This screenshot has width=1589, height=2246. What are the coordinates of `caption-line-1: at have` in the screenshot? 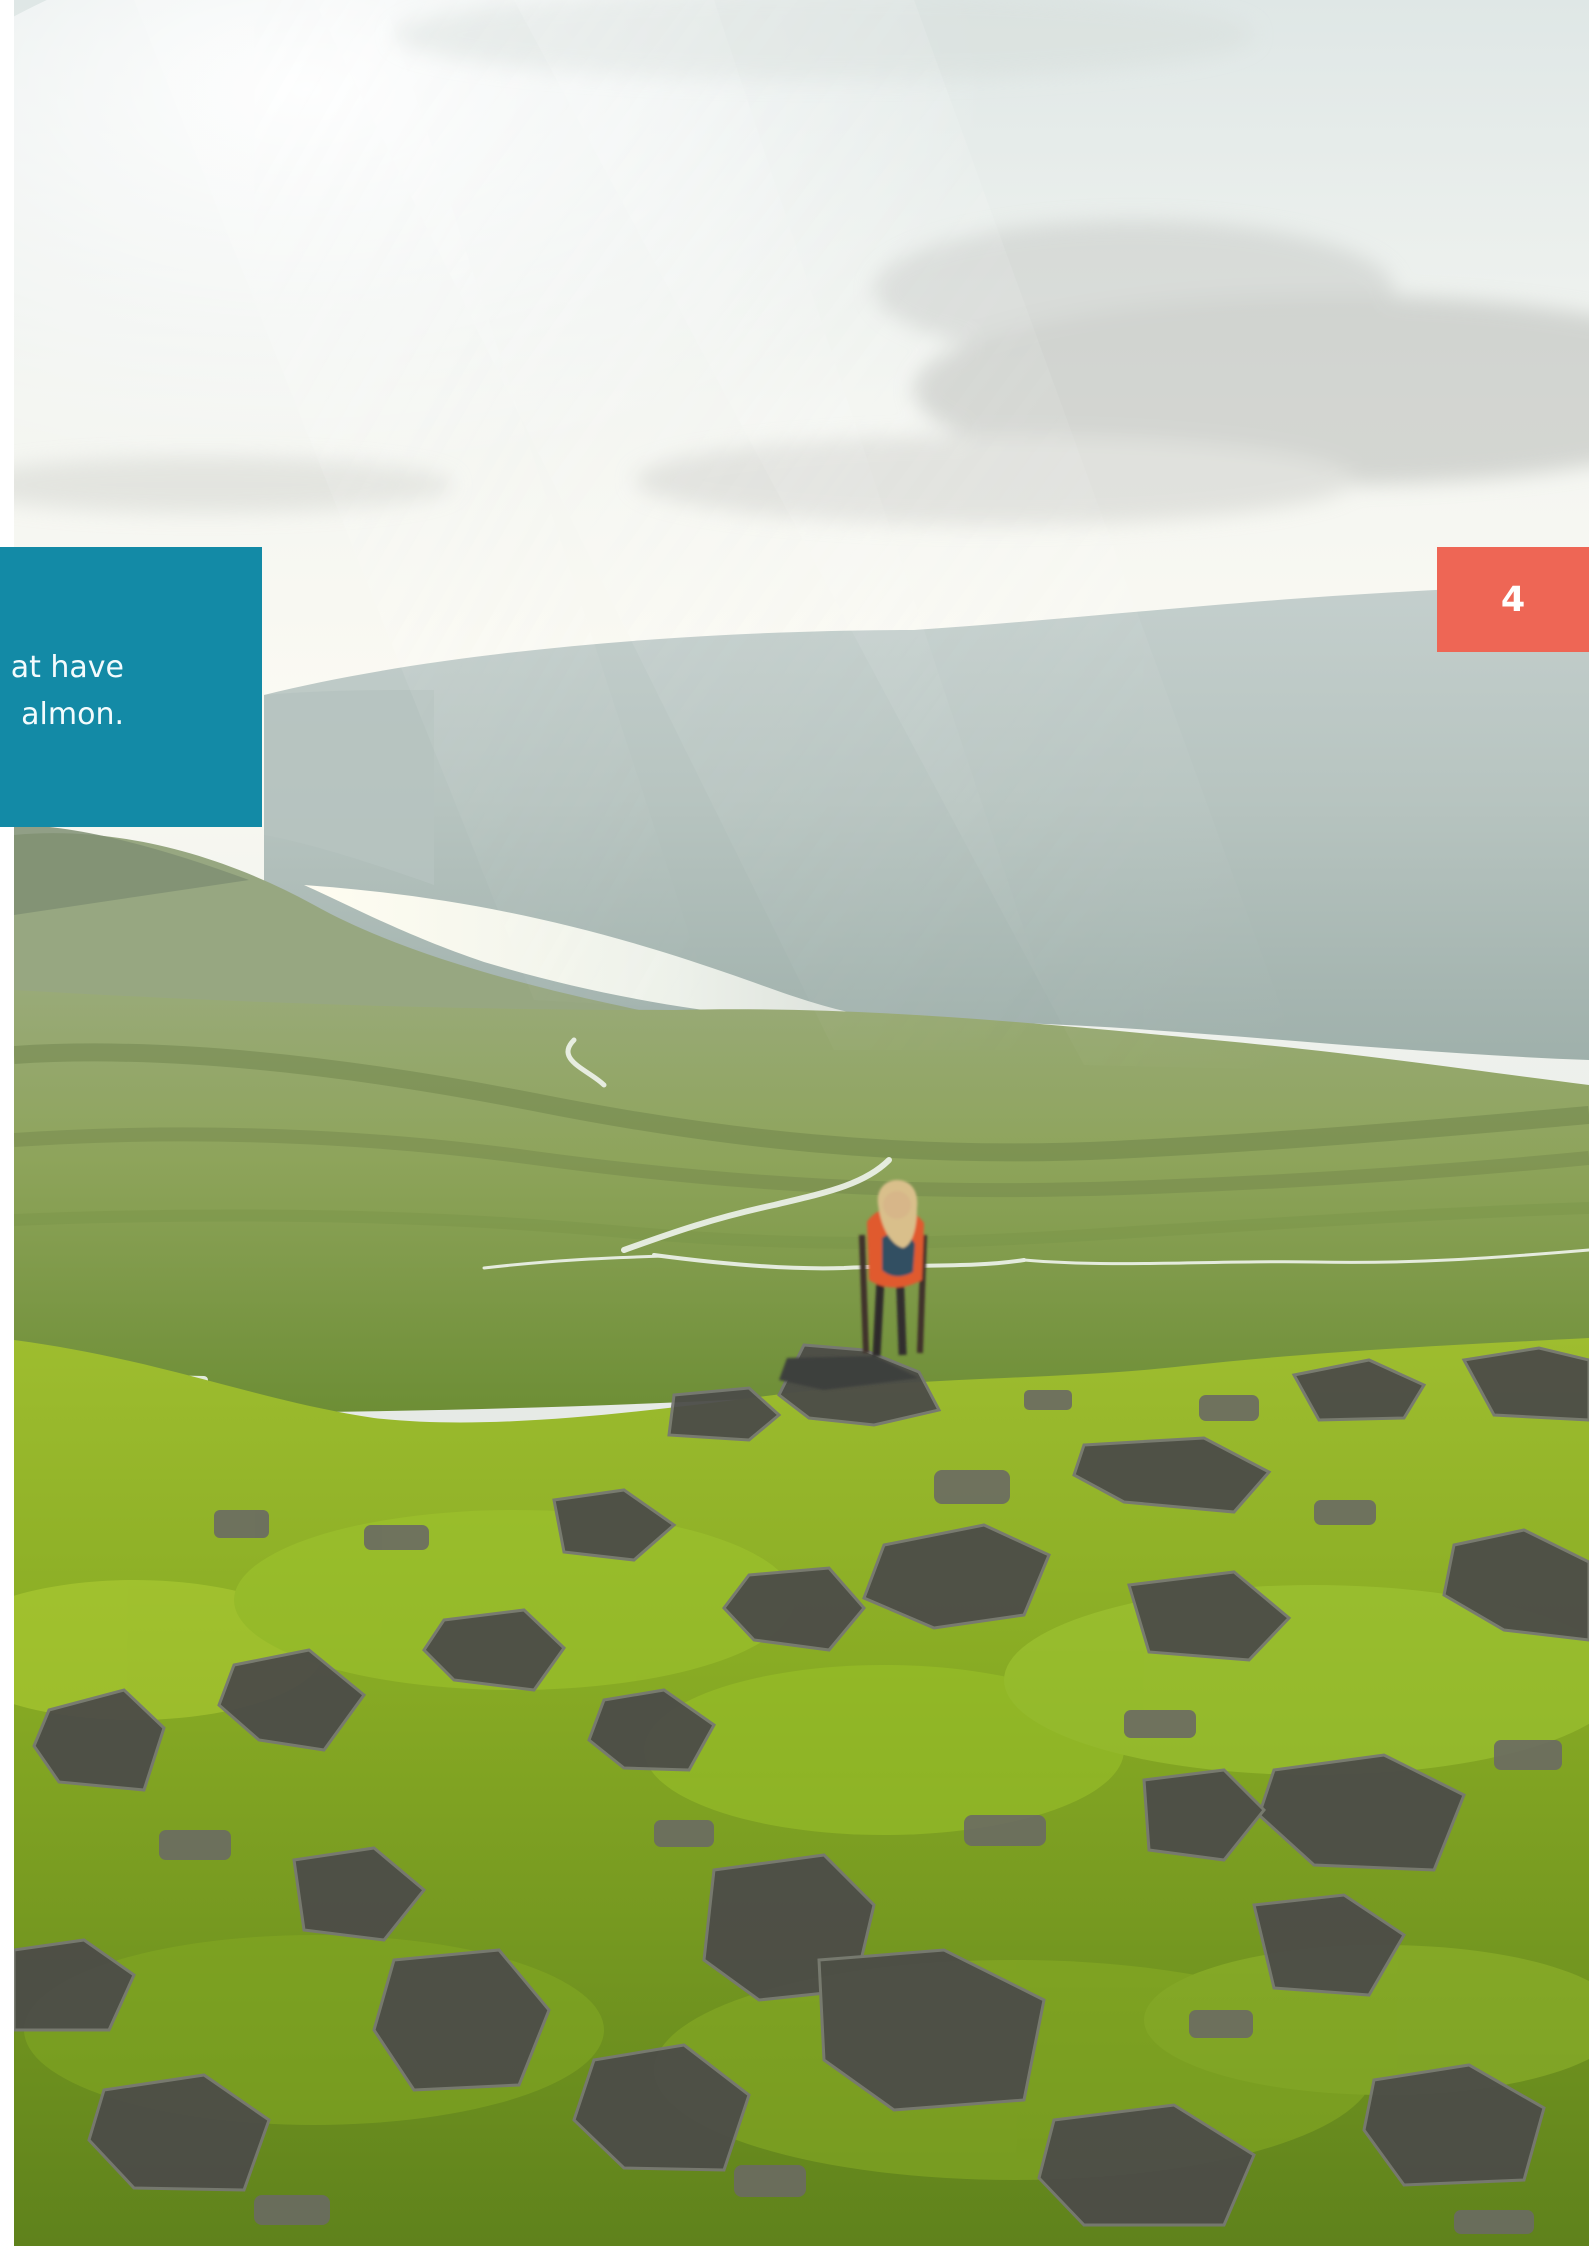 It's located at (67, 667).